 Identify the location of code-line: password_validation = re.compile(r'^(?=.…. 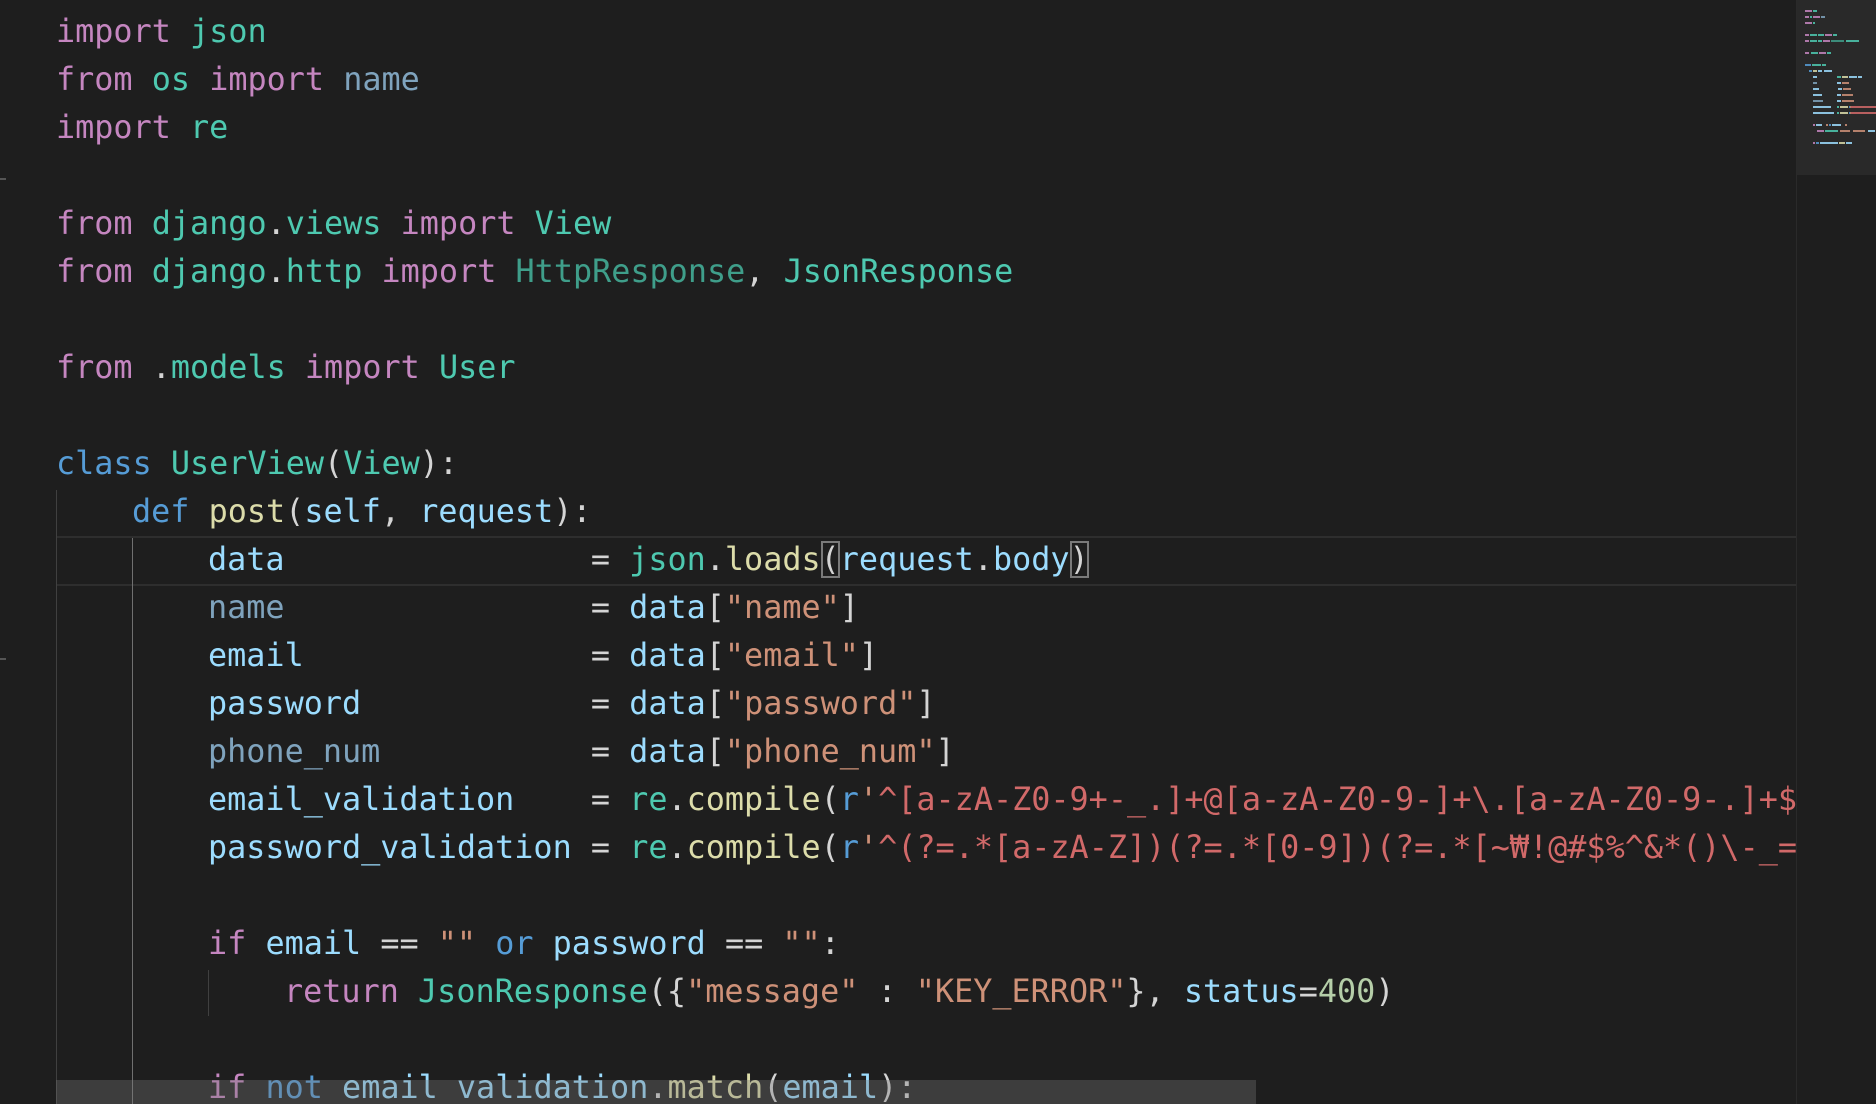
(1002, 848).